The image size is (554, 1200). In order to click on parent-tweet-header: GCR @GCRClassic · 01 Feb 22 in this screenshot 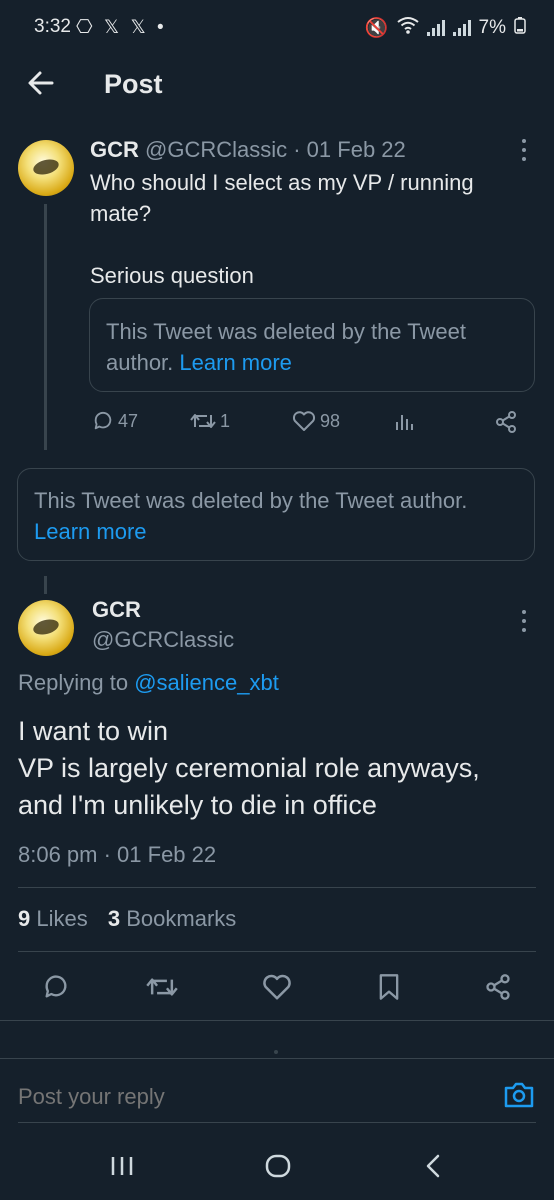, I will do `click(248, 150)`.